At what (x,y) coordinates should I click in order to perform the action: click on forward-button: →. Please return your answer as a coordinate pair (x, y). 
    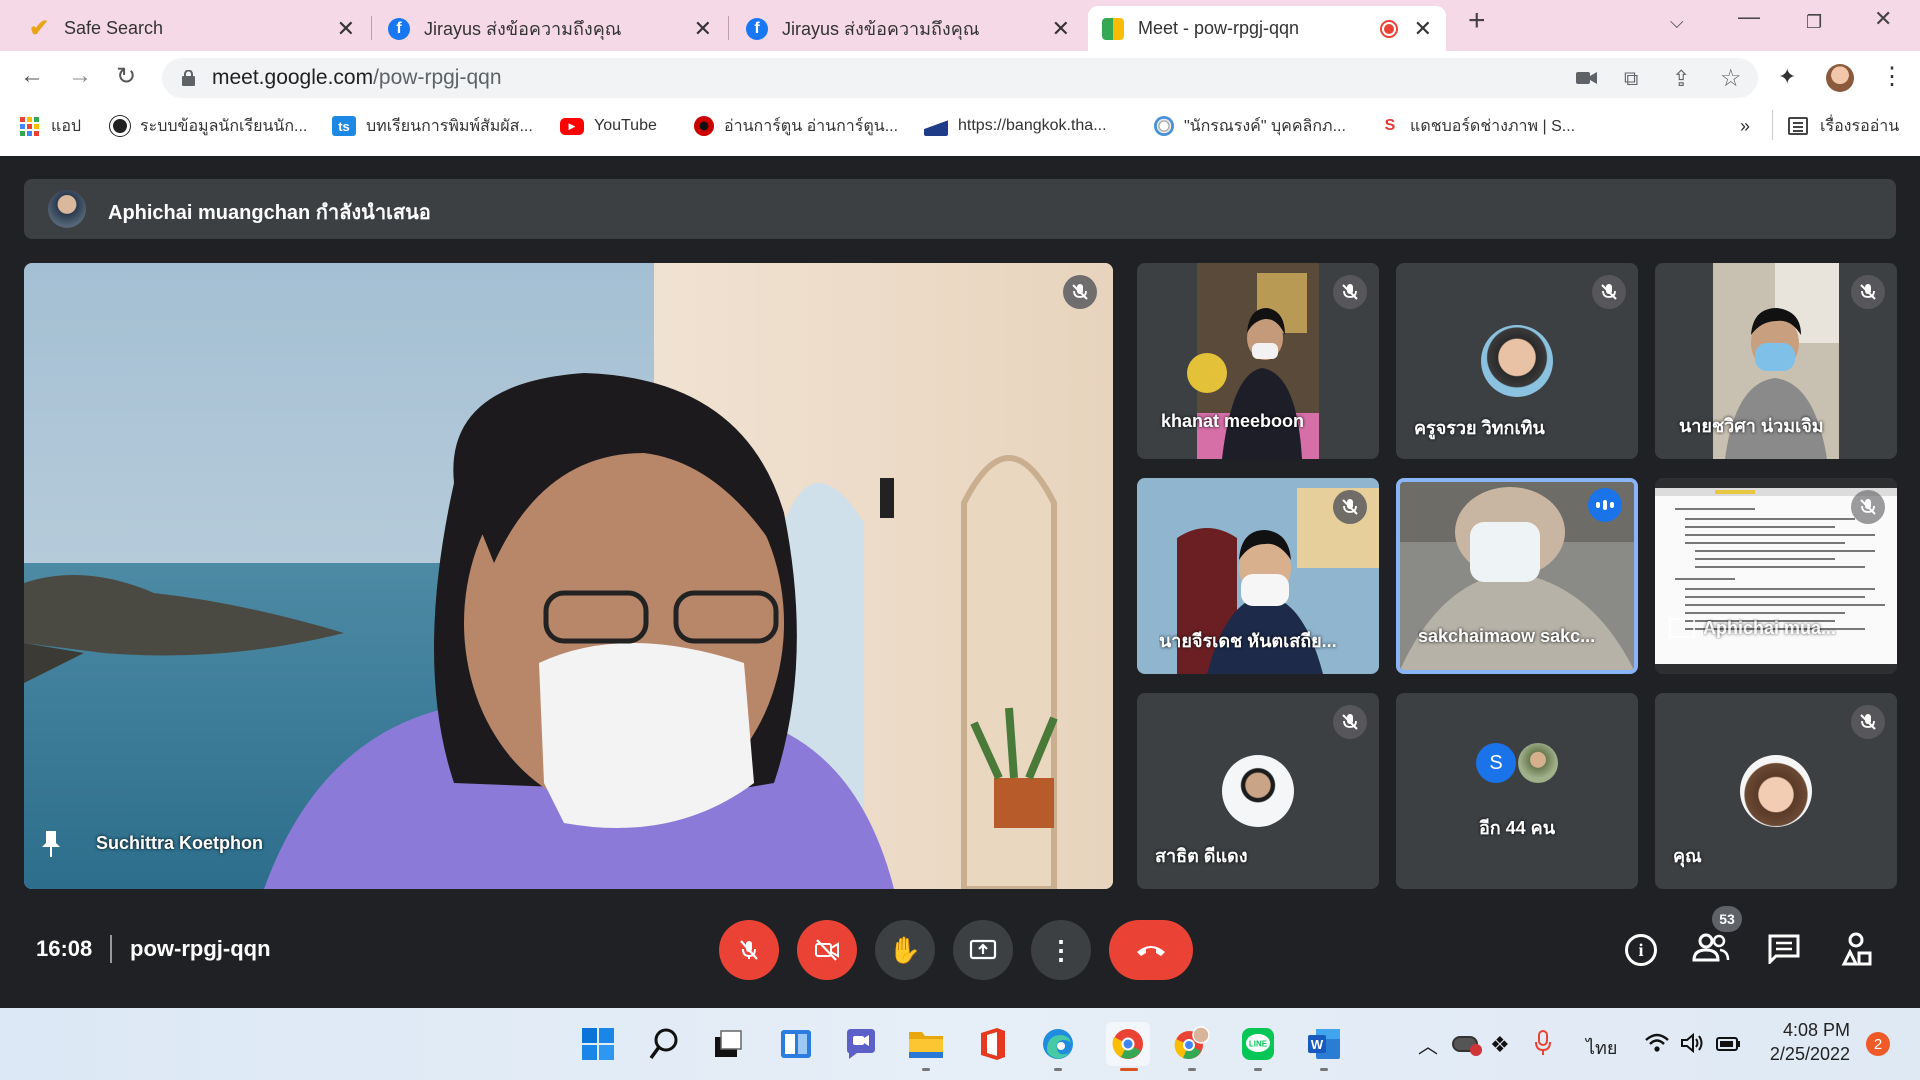
    Looking at the image, I should click on (80, 76).